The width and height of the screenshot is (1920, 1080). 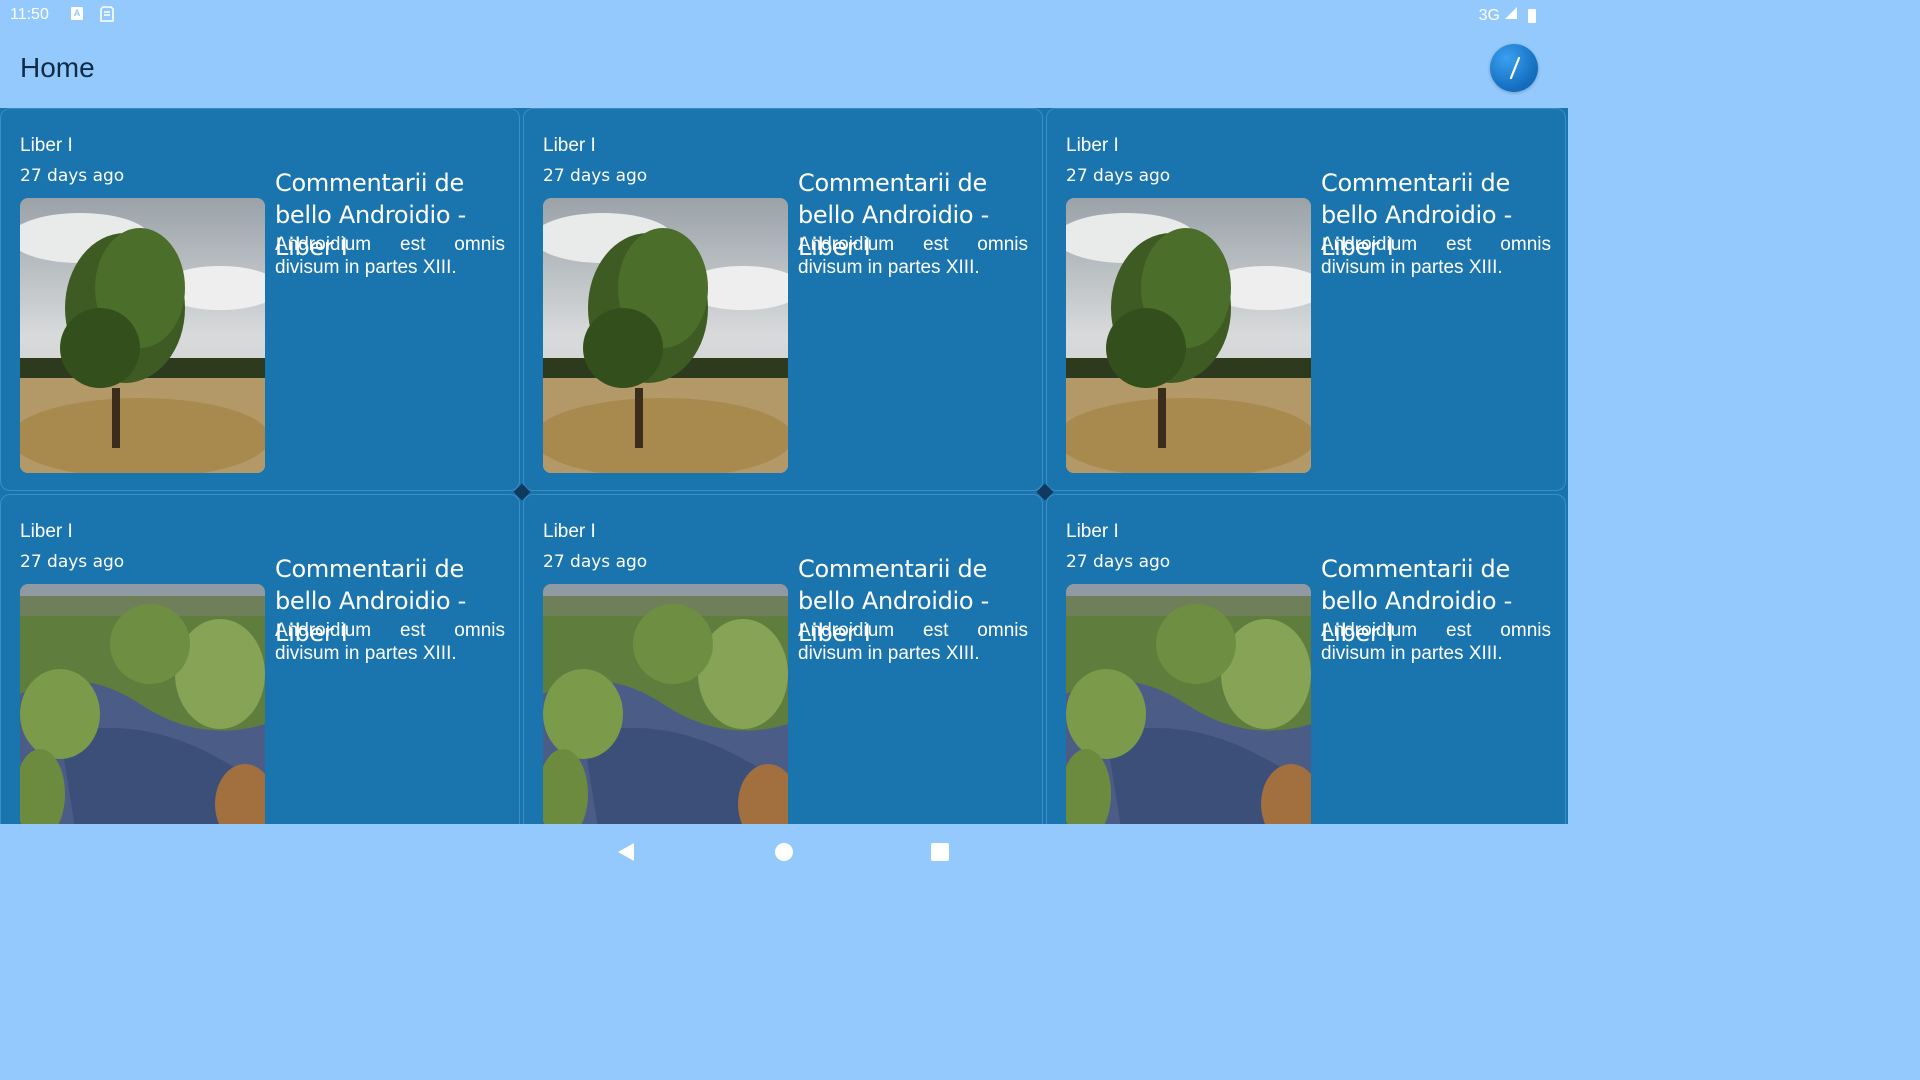 I want to click on navigation-bar, so click(x=784, y=853).